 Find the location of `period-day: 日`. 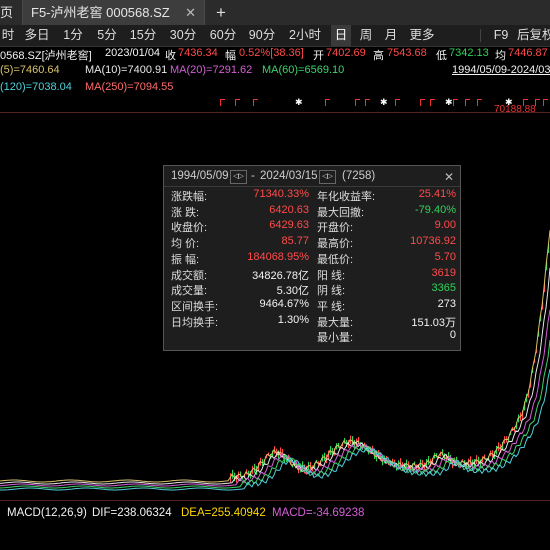

period-day: 日 is located at coordinates (341, 35).